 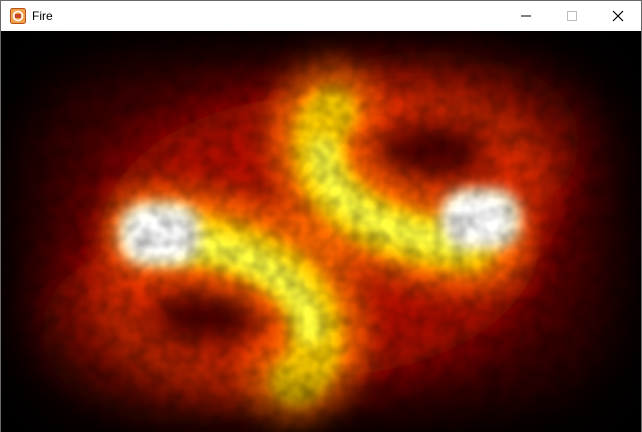 I want to click on close-button, so click(x=618, y=16).